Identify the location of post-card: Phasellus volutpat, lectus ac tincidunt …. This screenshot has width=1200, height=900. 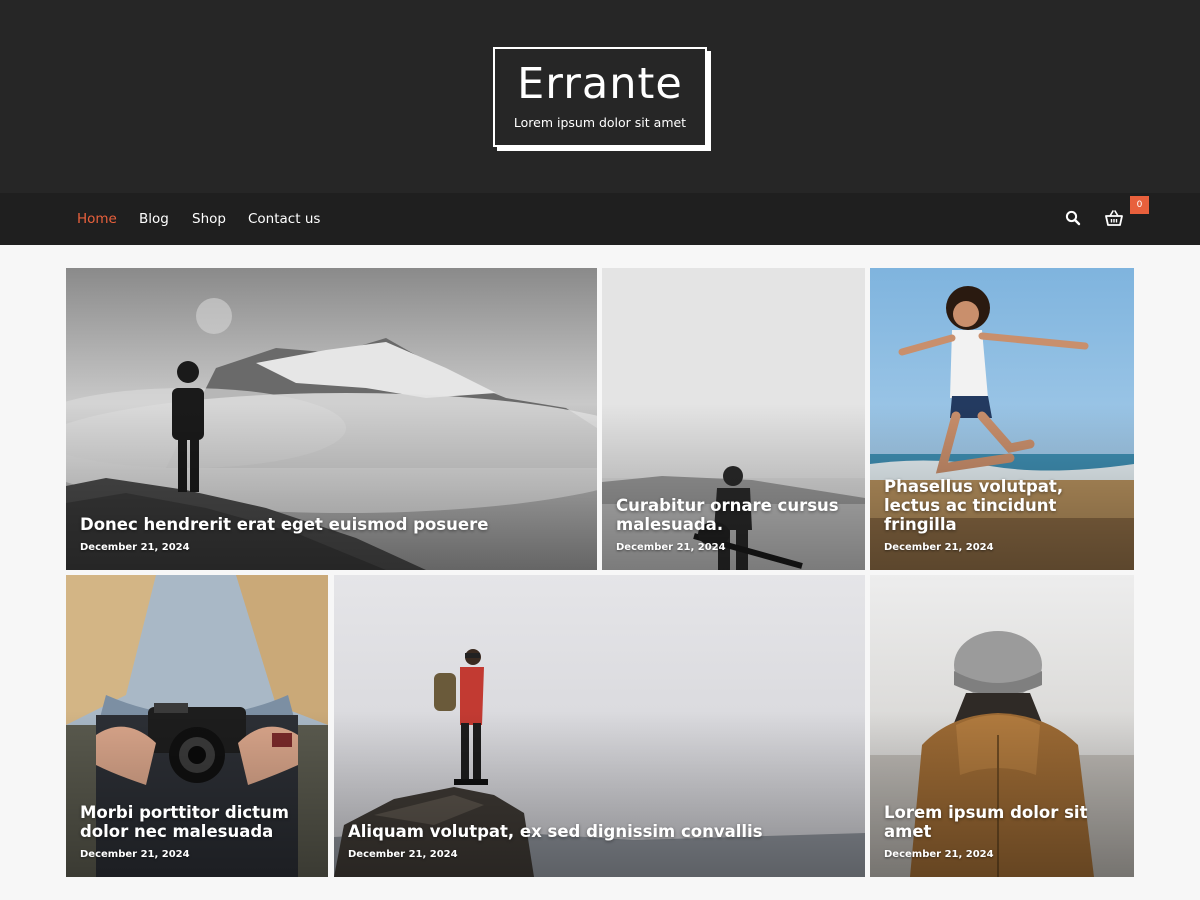
(1002, 419).